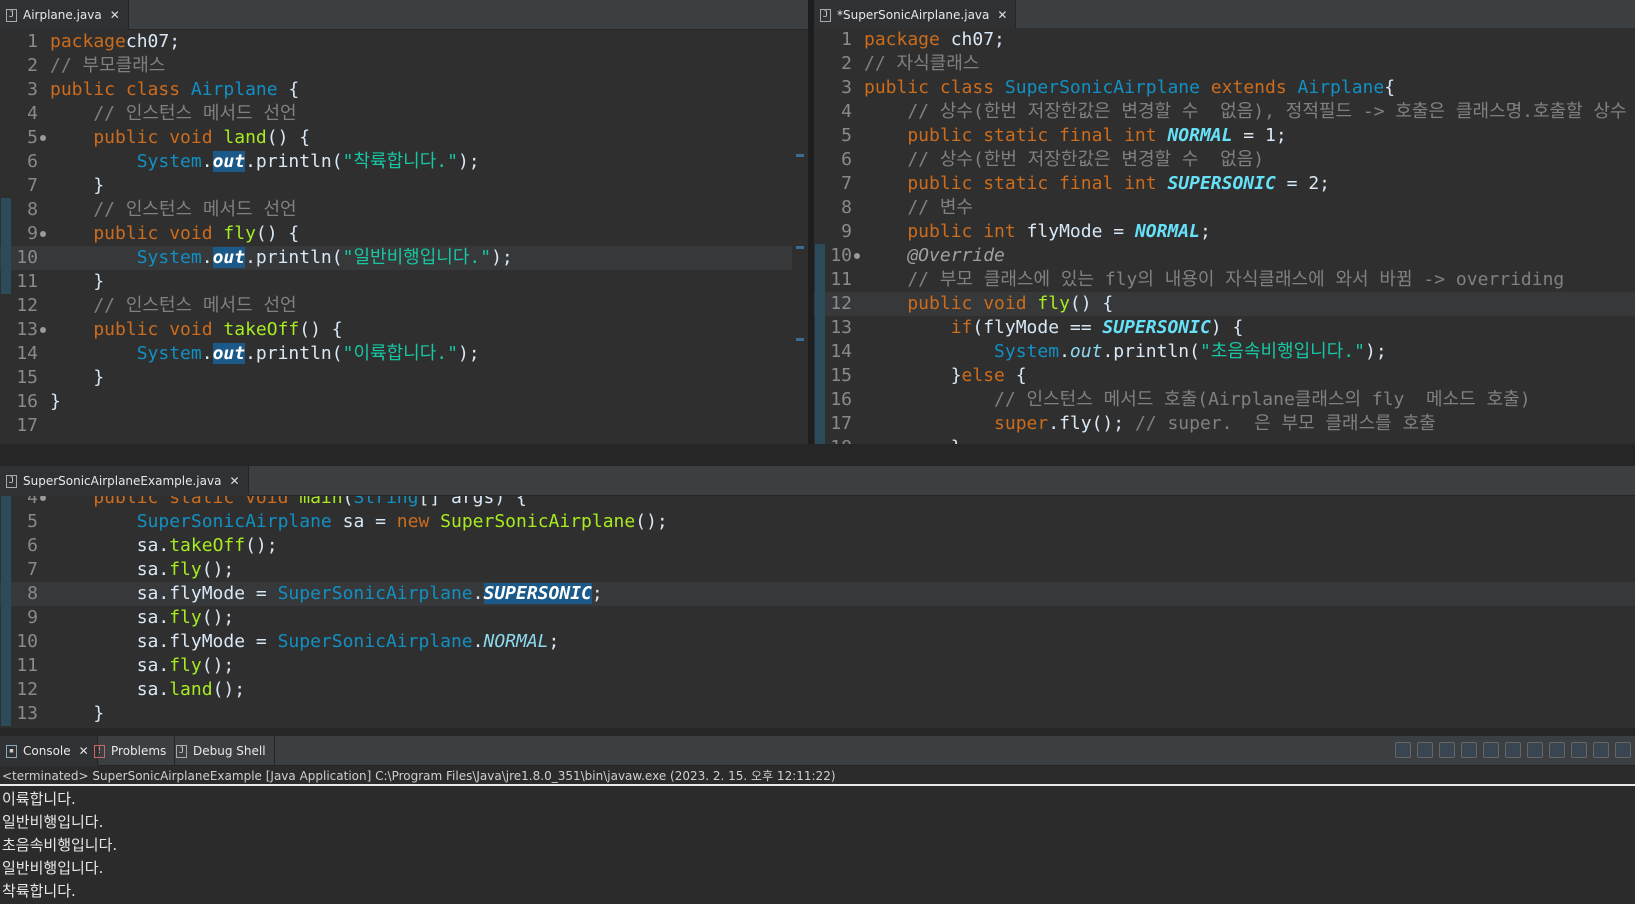 The height and width of the screenshot is (904, 1635). What do you see at coordinates (19, 354) in the screenshot?
I see `line-number: 14` at bounding box center [19, 354].